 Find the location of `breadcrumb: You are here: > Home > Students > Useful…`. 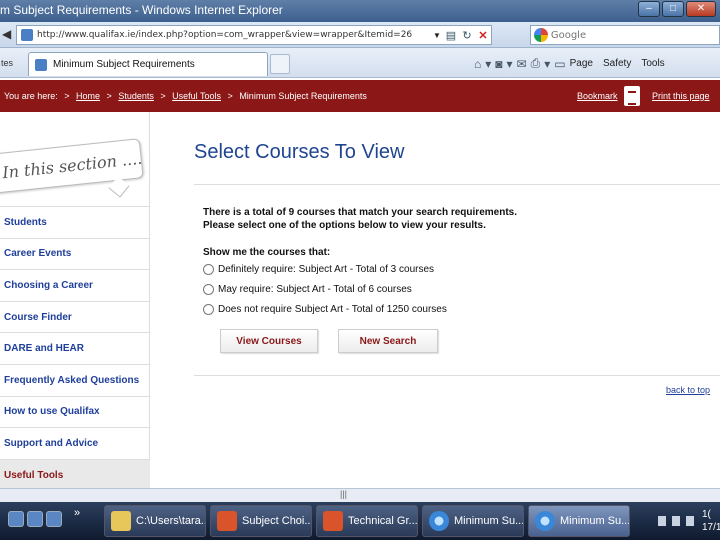

breadcrumb: You are here: > Home > Students > Useful… is located at coordinates (185, 96).